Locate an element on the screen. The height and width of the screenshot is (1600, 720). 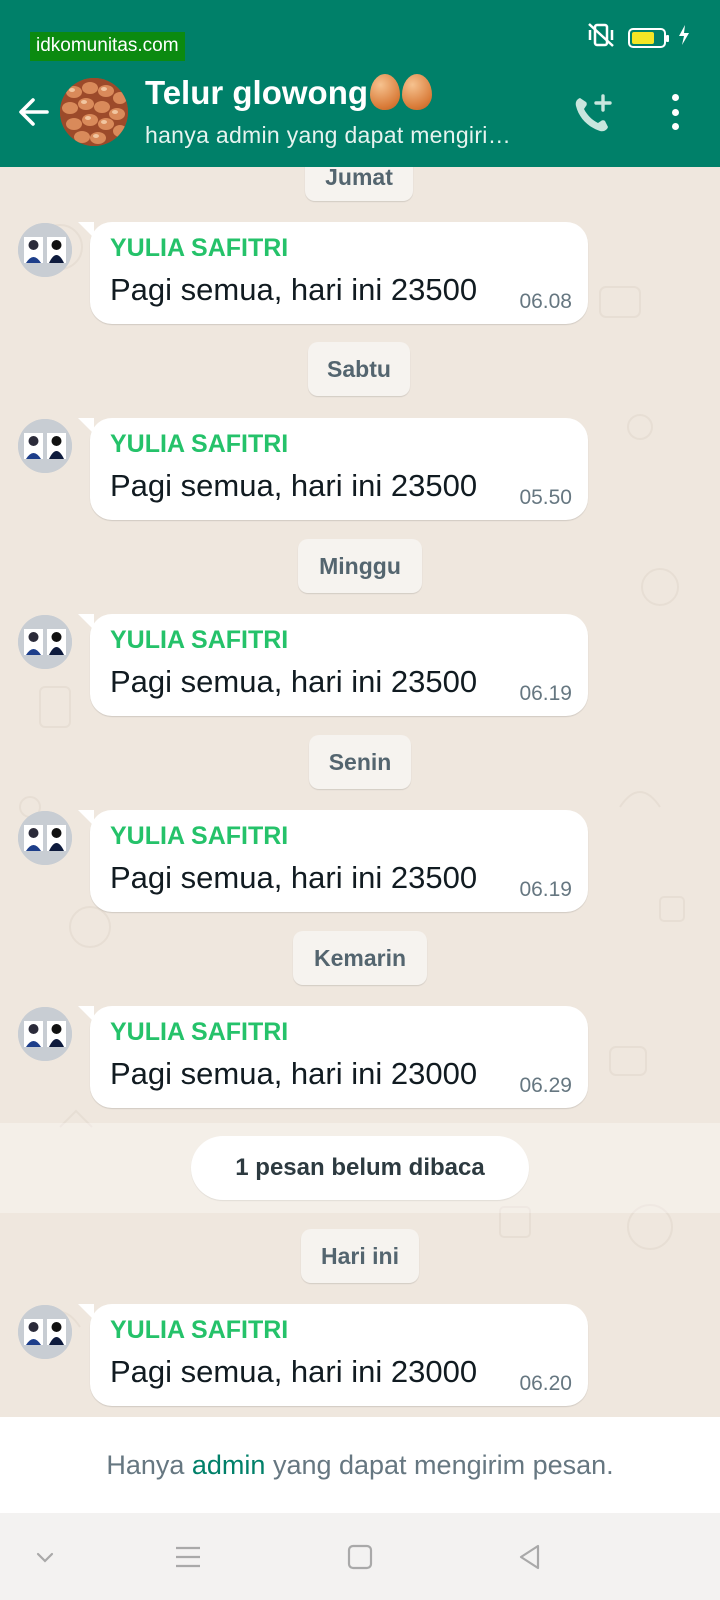
phone-plus-icon is located at coordinates (593, 113).